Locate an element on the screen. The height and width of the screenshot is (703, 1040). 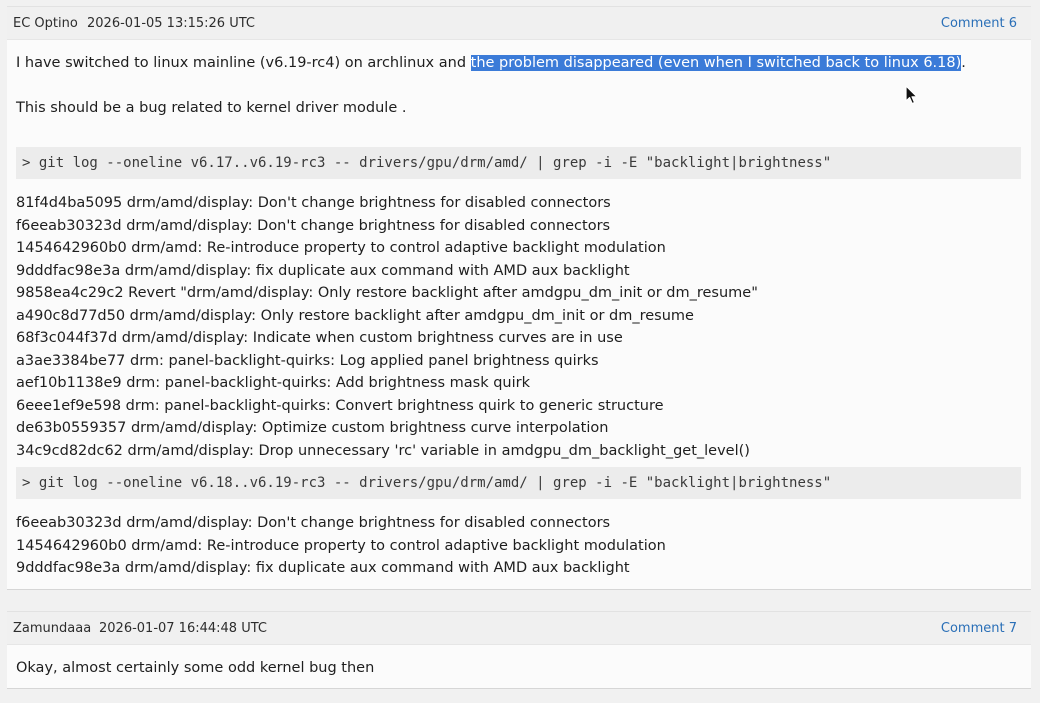
comment-author: EC Optino is located at coordinates (45, 23).